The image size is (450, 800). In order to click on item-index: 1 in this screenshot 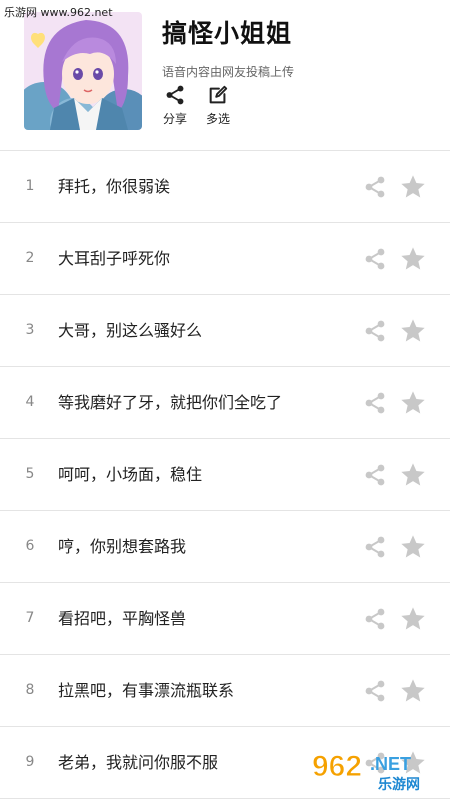, I will do `click(30, 186)`.